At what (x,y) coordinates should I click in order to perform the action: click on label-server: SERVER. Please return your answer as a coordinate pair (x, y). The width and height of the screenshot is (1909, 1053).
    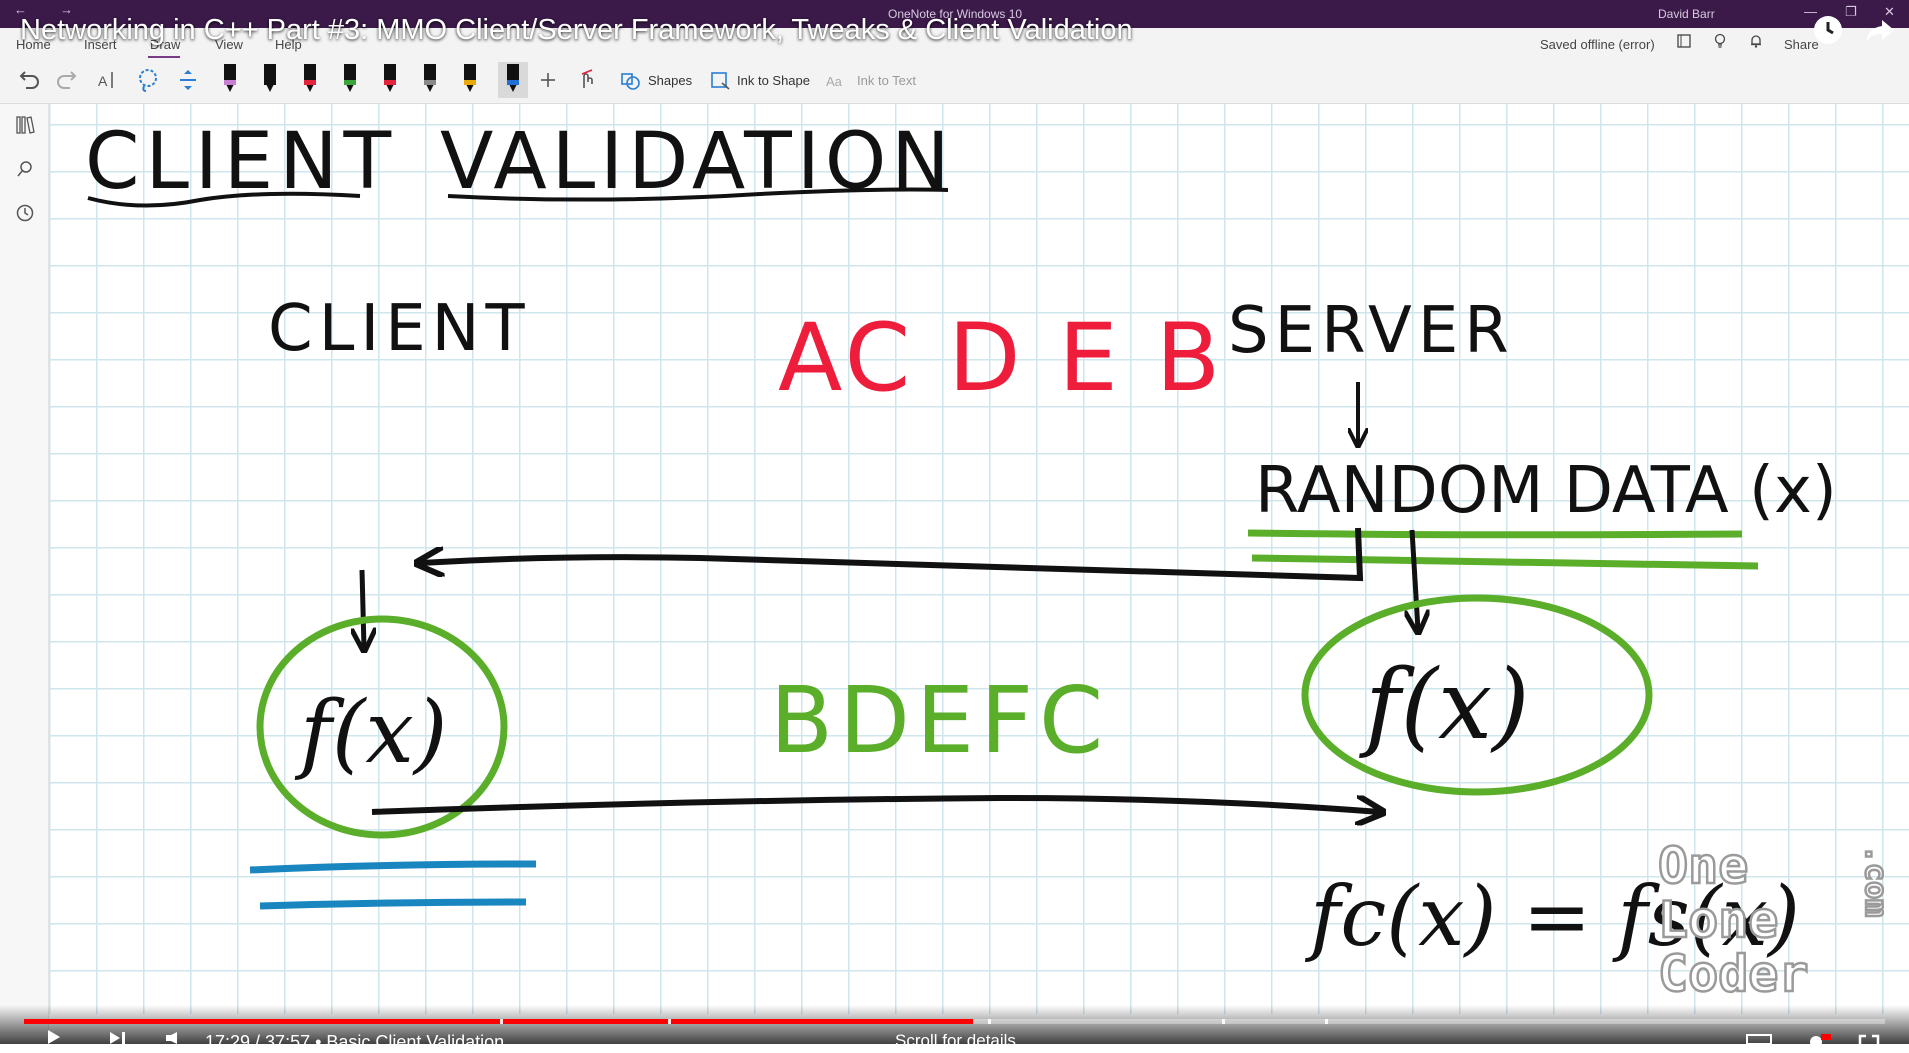
    Looking at the image, I should click on (1371, 331).